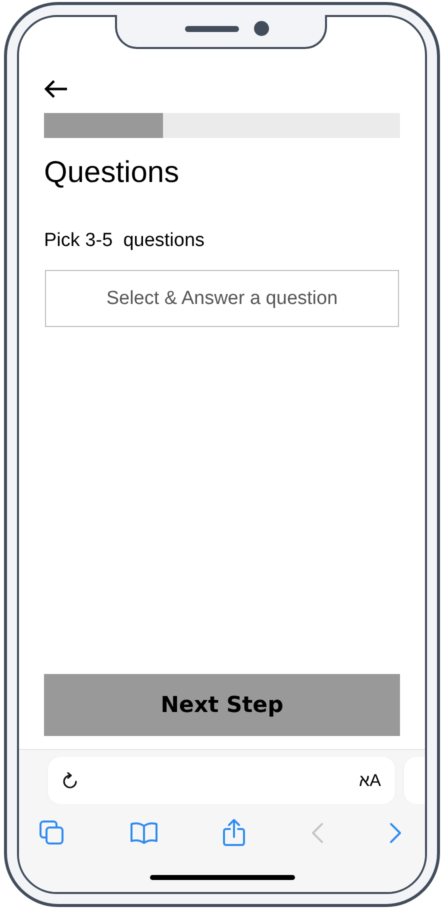  Describe the element at coordinates (222, 298) in the screenshot. I see `question-field: Select & Answer a question` at that location.